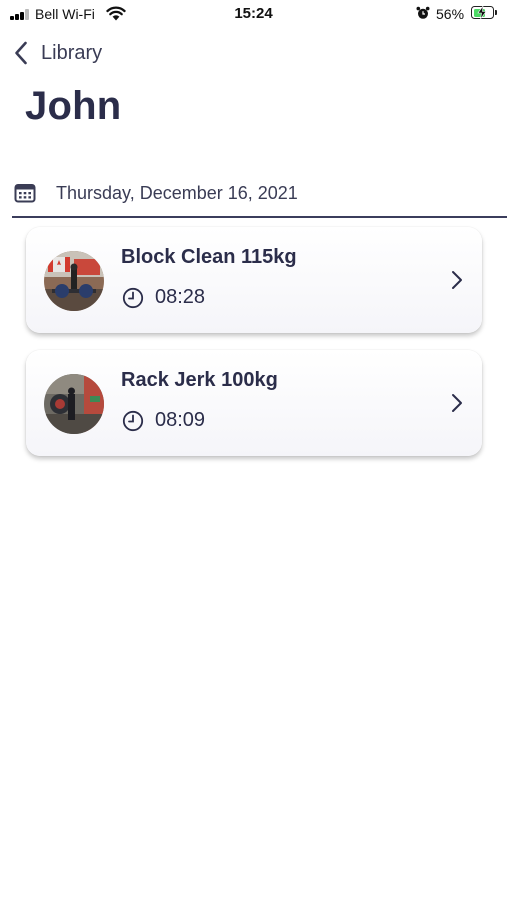 This screenshot has width=507, height=900. What do you see at coordinates (450, 14) in the screenshot?
I see `battery-percent: 56%` at bounding box center [450, 14].